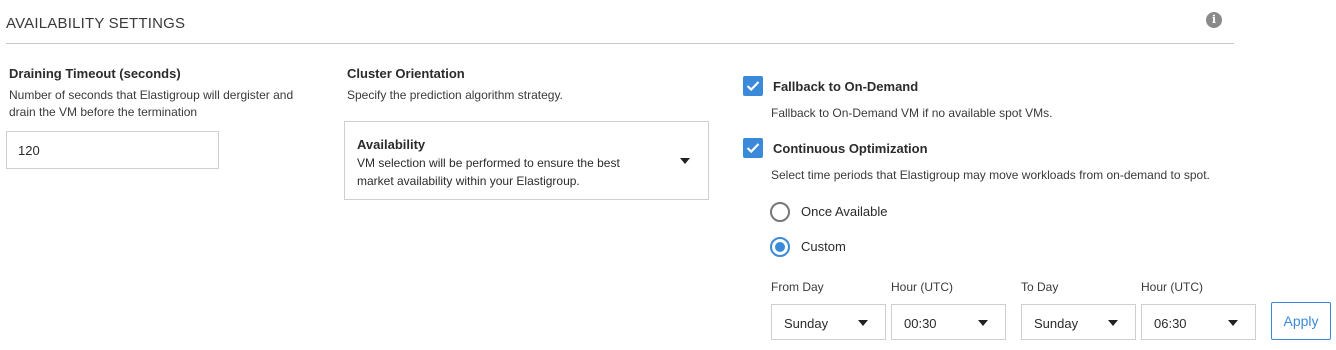  Describe the element at coordinates (1040, 287) in the screenshot. I see `to-day-label: To Day` at that location.